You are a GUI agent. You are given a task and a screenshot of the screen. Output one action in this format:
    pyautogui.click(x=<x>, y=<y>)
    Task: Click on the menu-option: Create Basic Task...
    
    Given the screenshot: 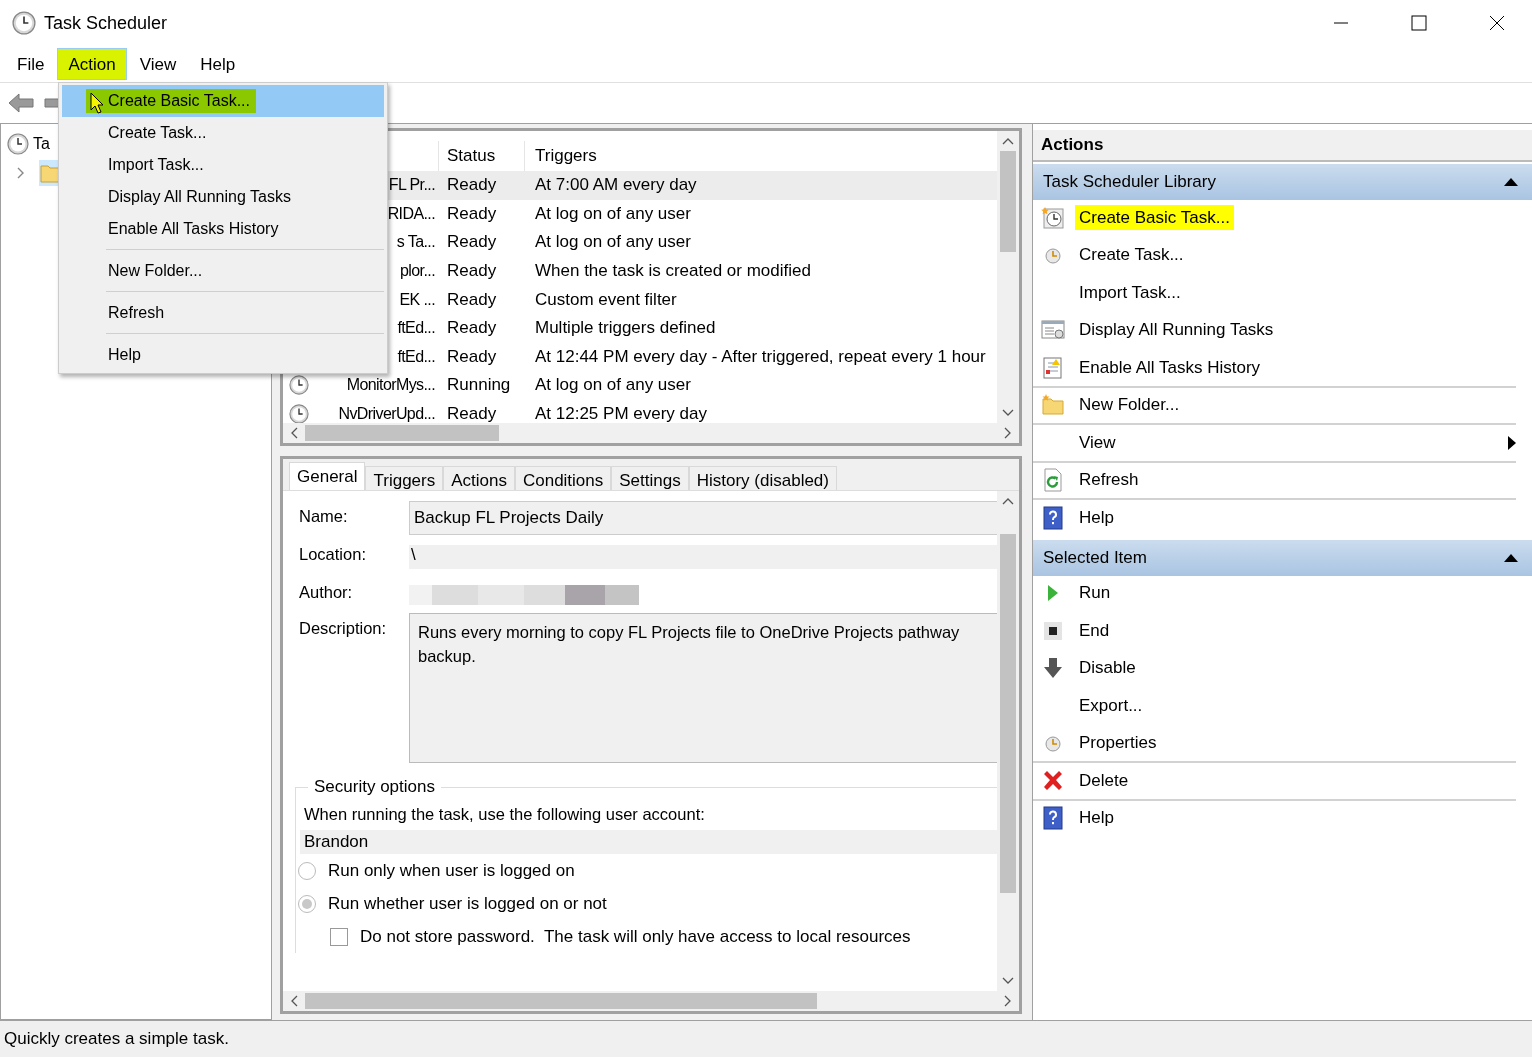 What is the action you would take?
    pyautogui.click(x=223, y=101)
    